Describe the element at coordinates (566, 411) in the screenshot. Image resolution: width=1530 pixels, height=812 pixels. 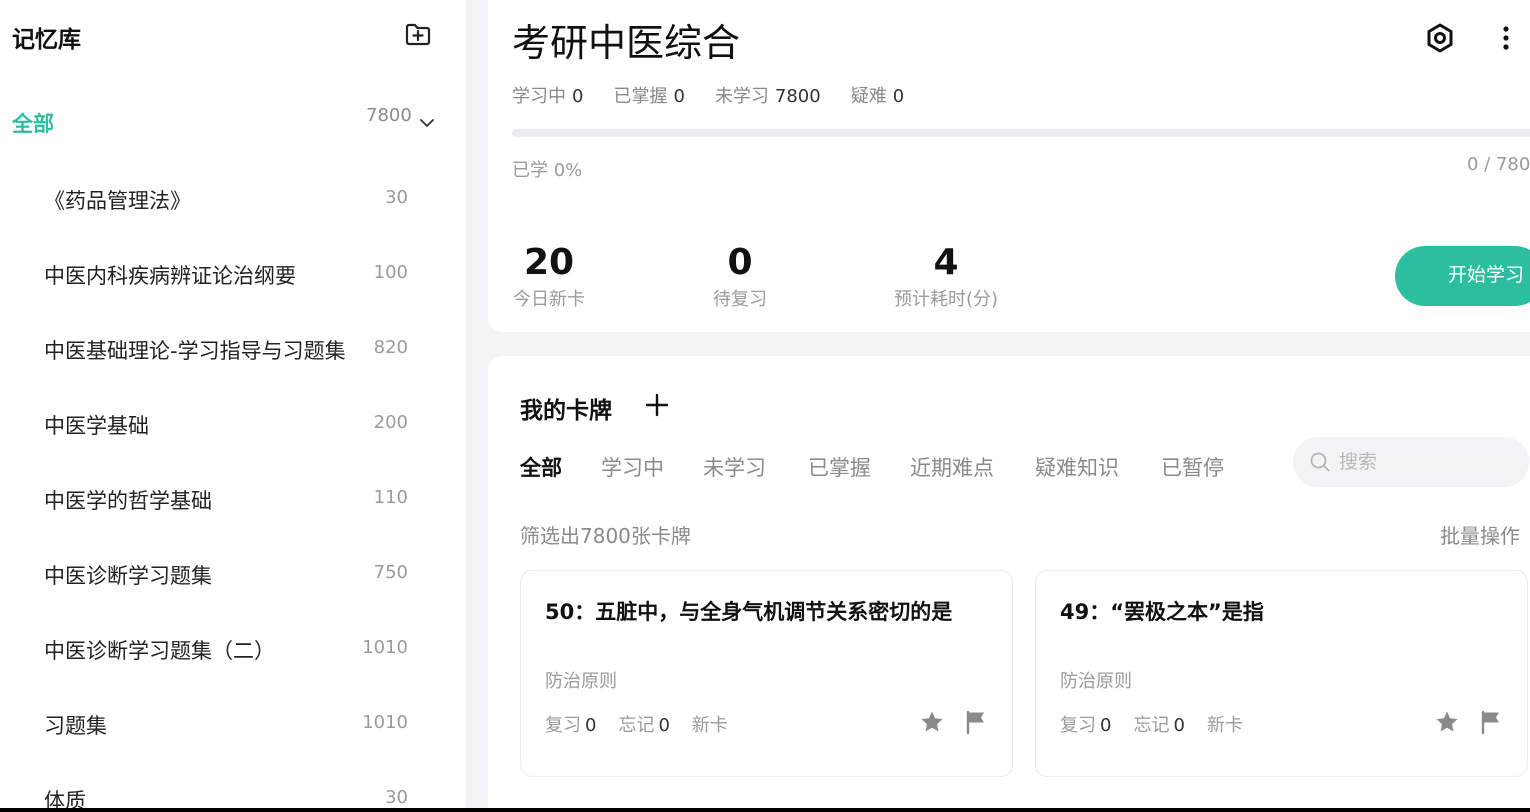
I see `my-cards-title: 我的卡牌` at that location.